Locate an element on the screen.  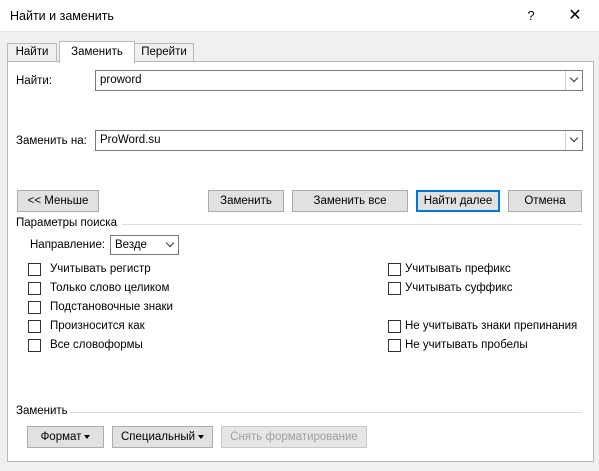
tab-find: Найти is located at coordinates (32, 52).